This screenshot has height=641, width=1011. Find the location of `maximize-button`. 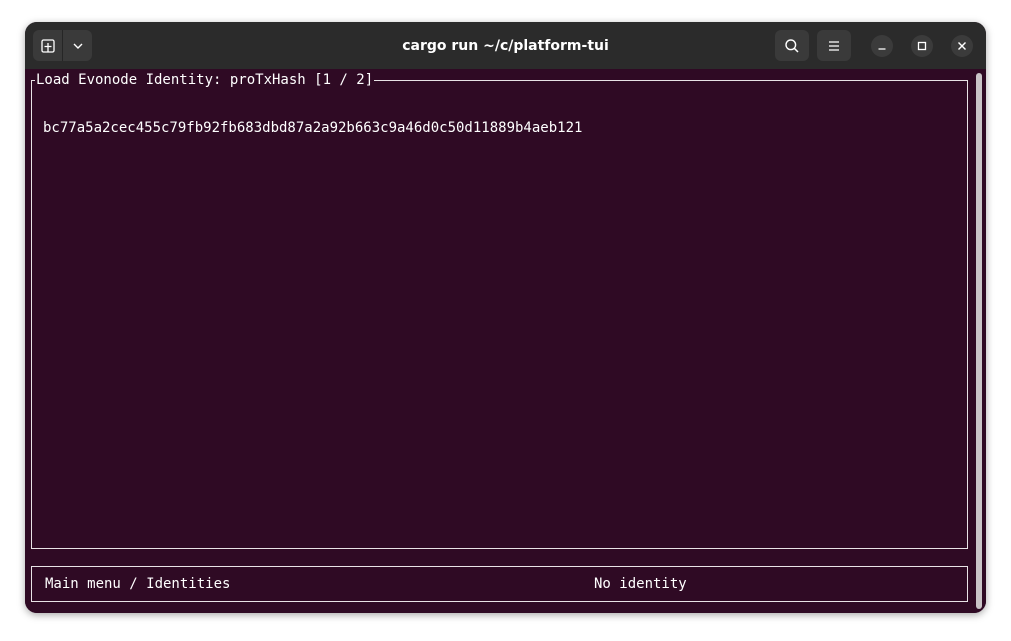

maximize-button is located at coordinates (922, 46).